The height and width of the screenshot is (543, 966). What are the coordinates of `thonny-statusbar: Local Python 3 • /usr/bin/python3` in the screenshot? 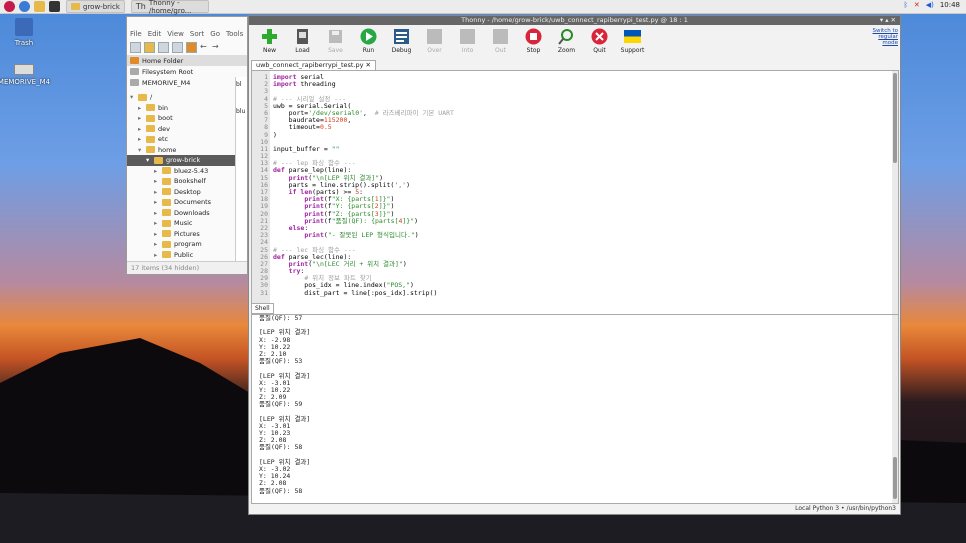 It's located at (574, 509).